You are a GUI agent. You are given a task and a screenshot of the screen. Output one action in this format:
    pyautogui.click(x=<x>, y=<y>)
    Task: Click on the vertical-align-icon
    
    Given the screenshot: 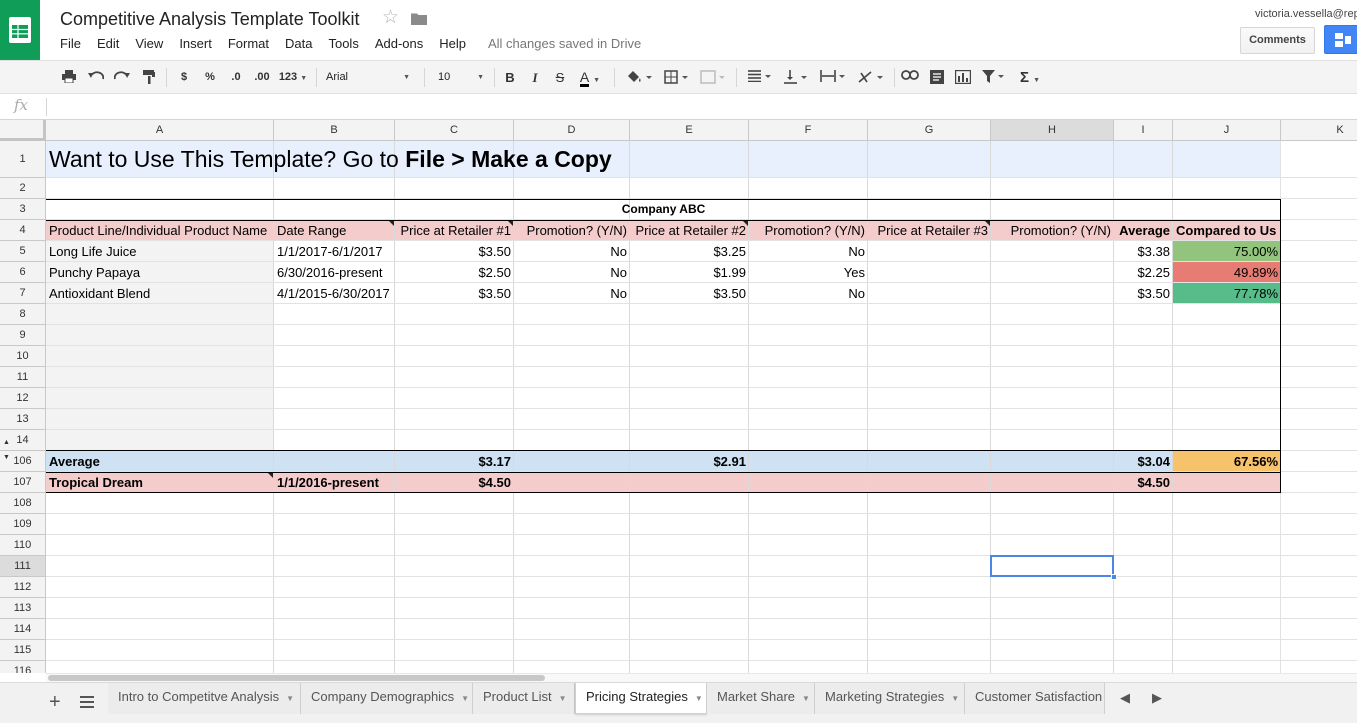 What is the action you would take?
    pyautogui.click(x=796, y=77)
    